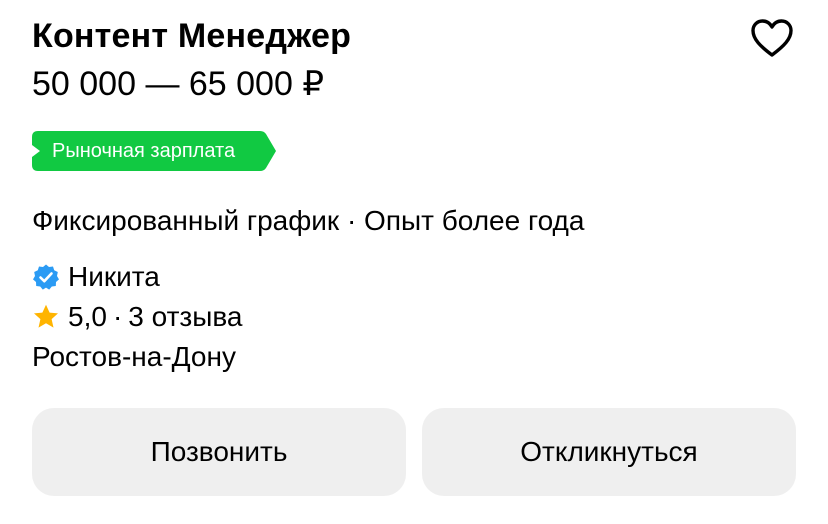 Image resolution: width=828 pixels, height=524 pixels. What do you see at coordinates (144, 151) in the screenshot?
I see `badge-label: Рыночная зарплата` at bounding box center [144, 151].